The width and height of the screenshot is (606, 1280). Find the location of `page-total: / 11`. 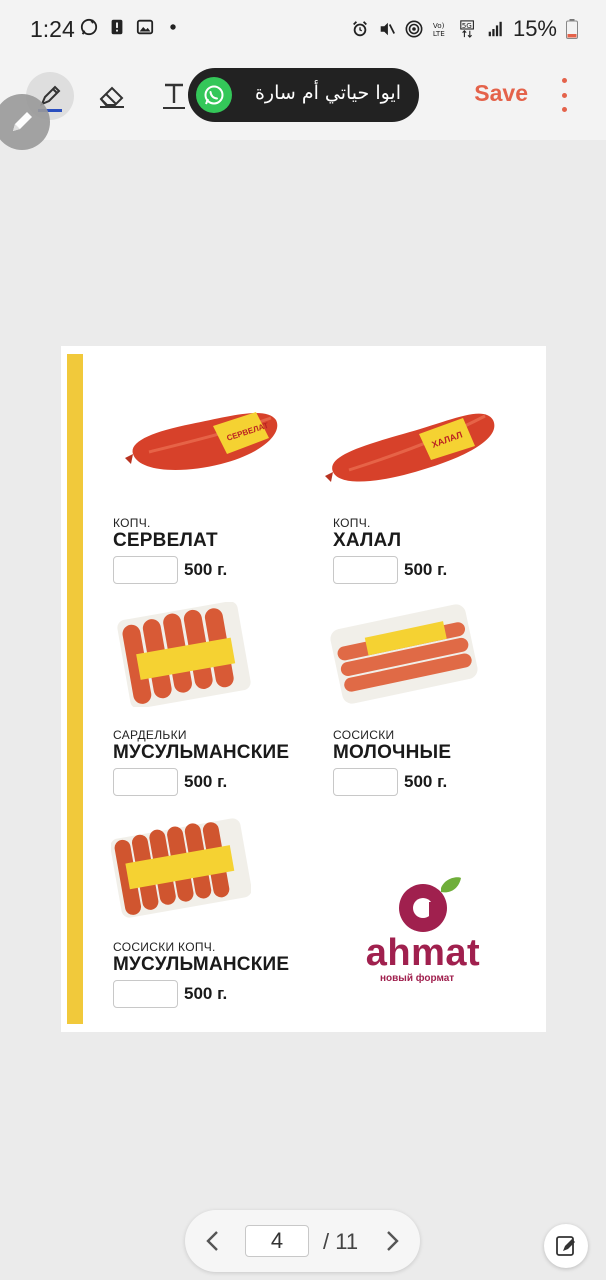

page-total: / 11 is located at coordinates (341, 1241).